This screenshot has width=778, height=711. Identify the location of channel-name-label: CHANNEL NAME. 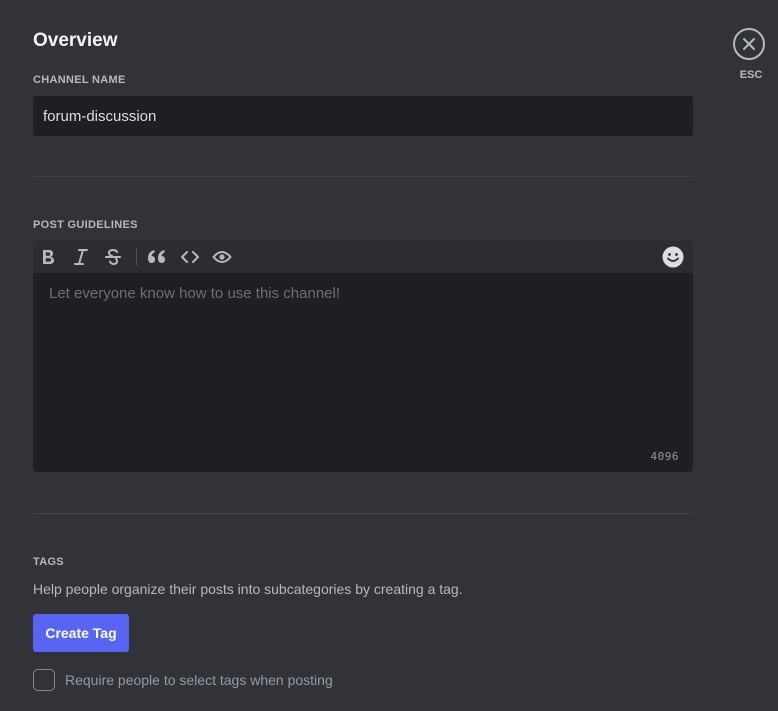
(79, 80).